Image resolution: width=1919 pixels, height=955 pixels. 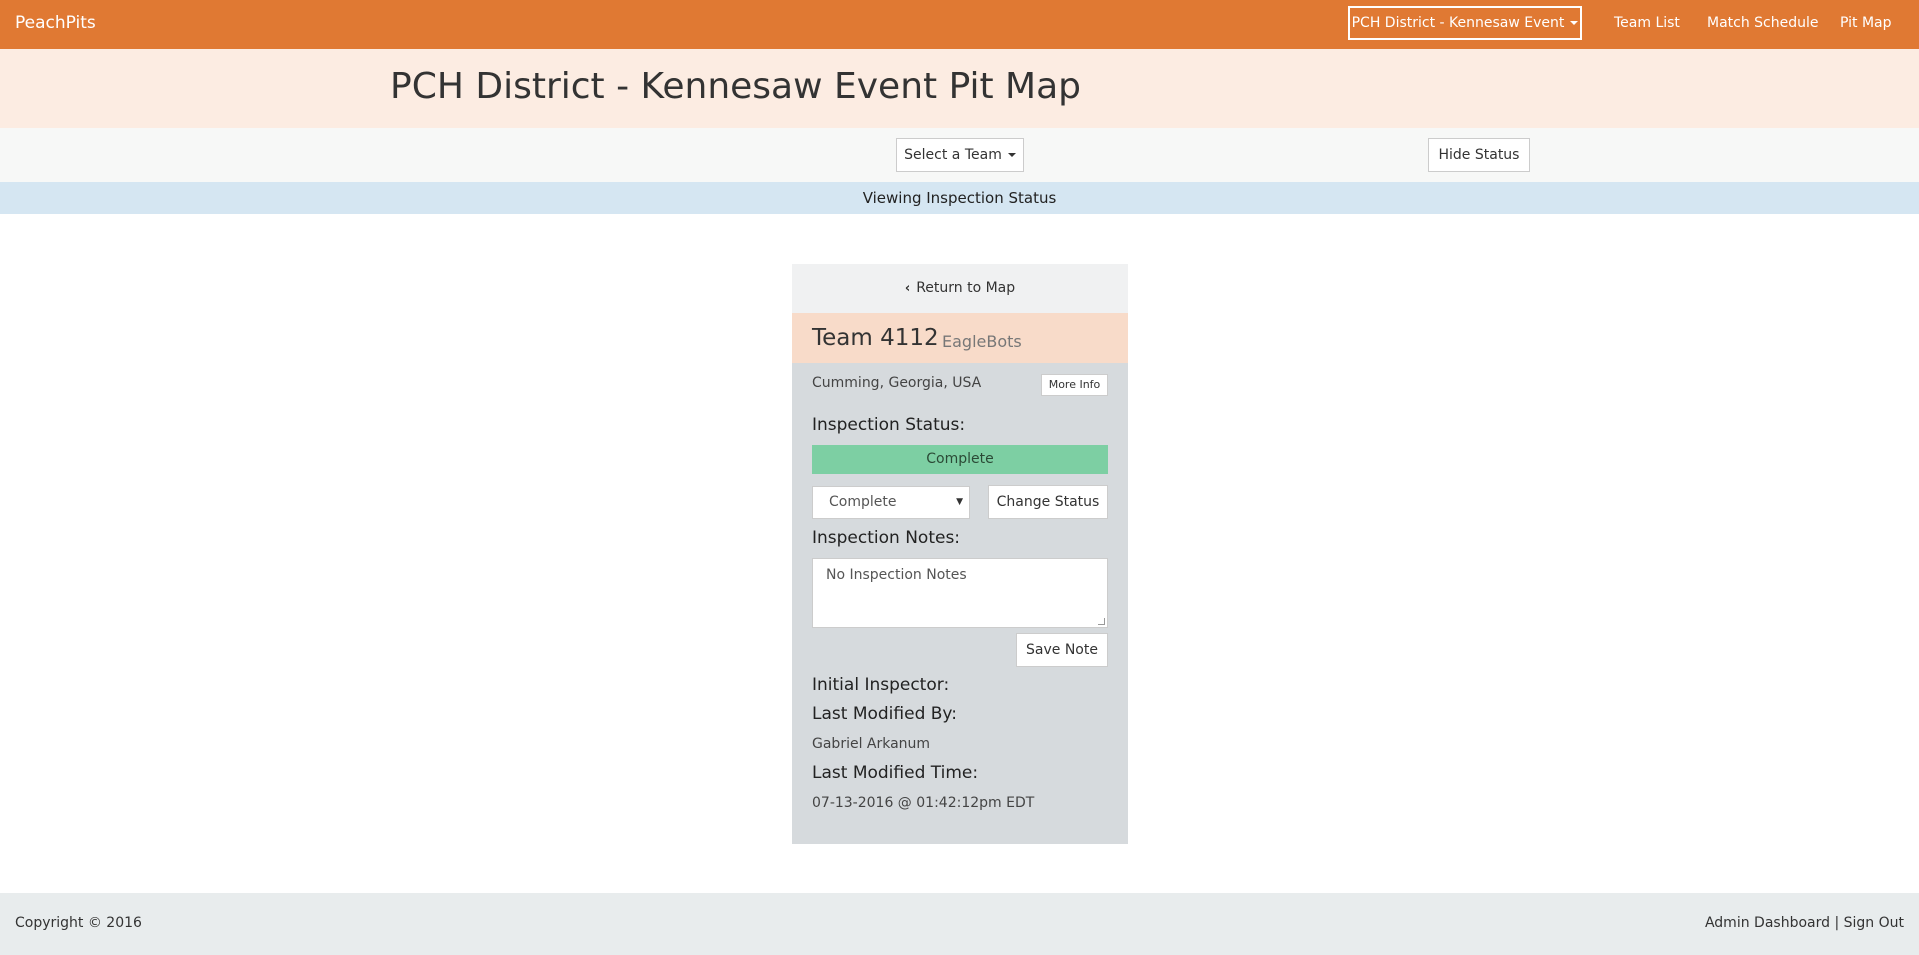 I want to click on inspection-status-badge: Complete, so click(x=960, y=459).